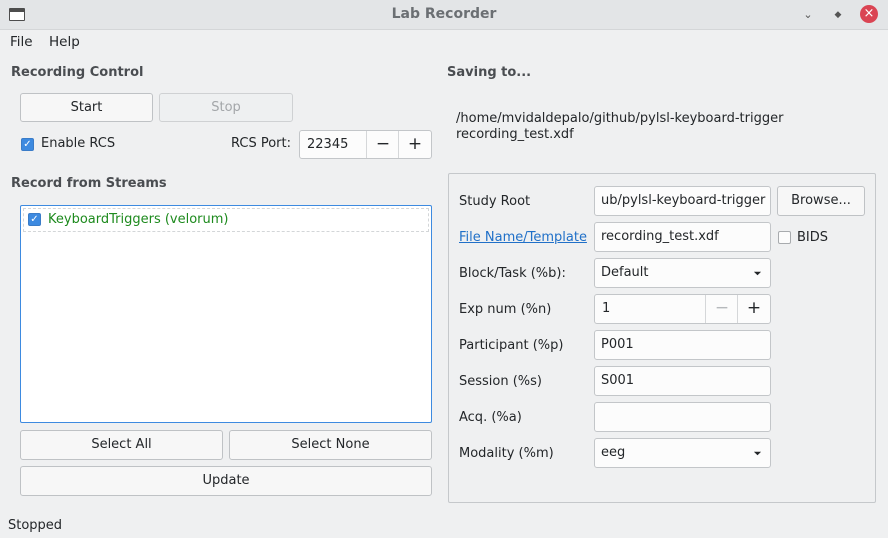  I want to click on block-task-value: Default, so click(625, 272).